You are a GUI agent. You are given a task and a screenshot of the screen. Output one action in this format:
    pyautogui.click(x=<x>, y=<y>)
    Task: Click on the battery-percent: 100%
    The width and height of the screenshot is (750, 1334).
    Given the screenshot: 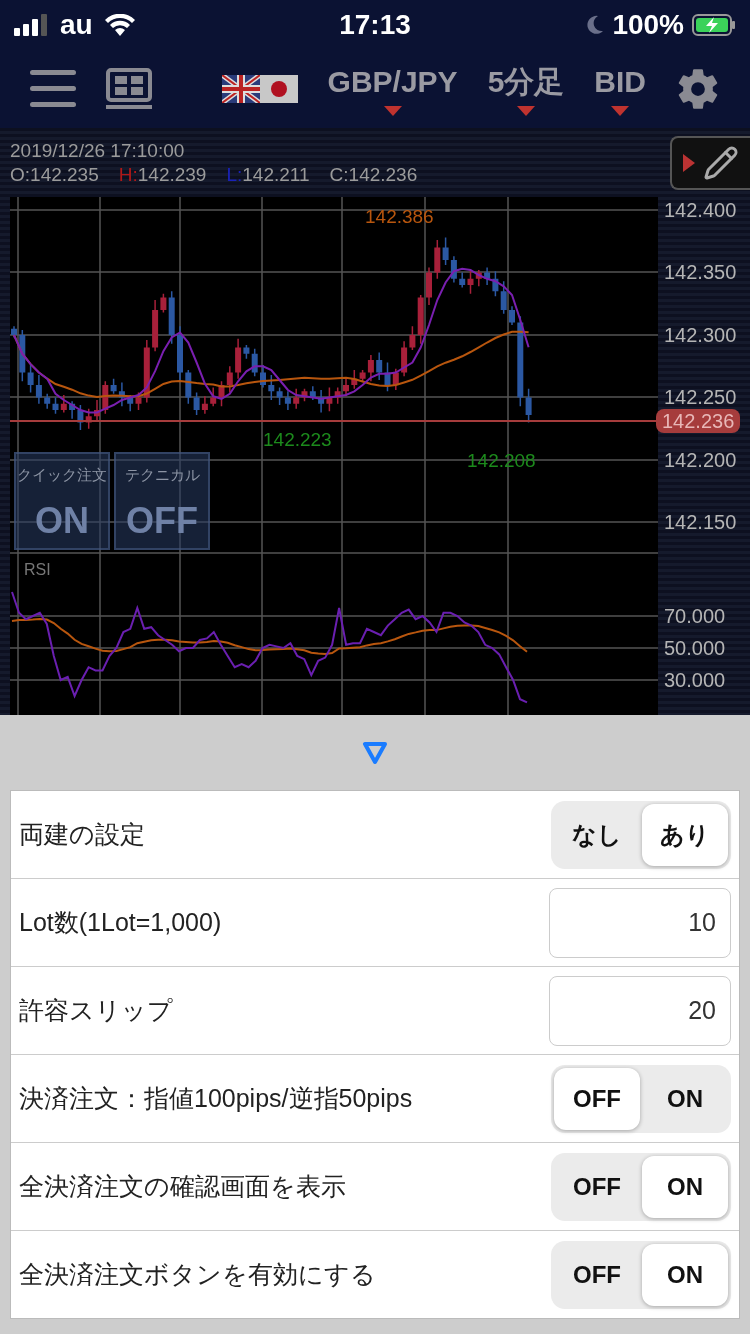 What is the action you would take?
    pyautogui.click(x=648, y=25)
    